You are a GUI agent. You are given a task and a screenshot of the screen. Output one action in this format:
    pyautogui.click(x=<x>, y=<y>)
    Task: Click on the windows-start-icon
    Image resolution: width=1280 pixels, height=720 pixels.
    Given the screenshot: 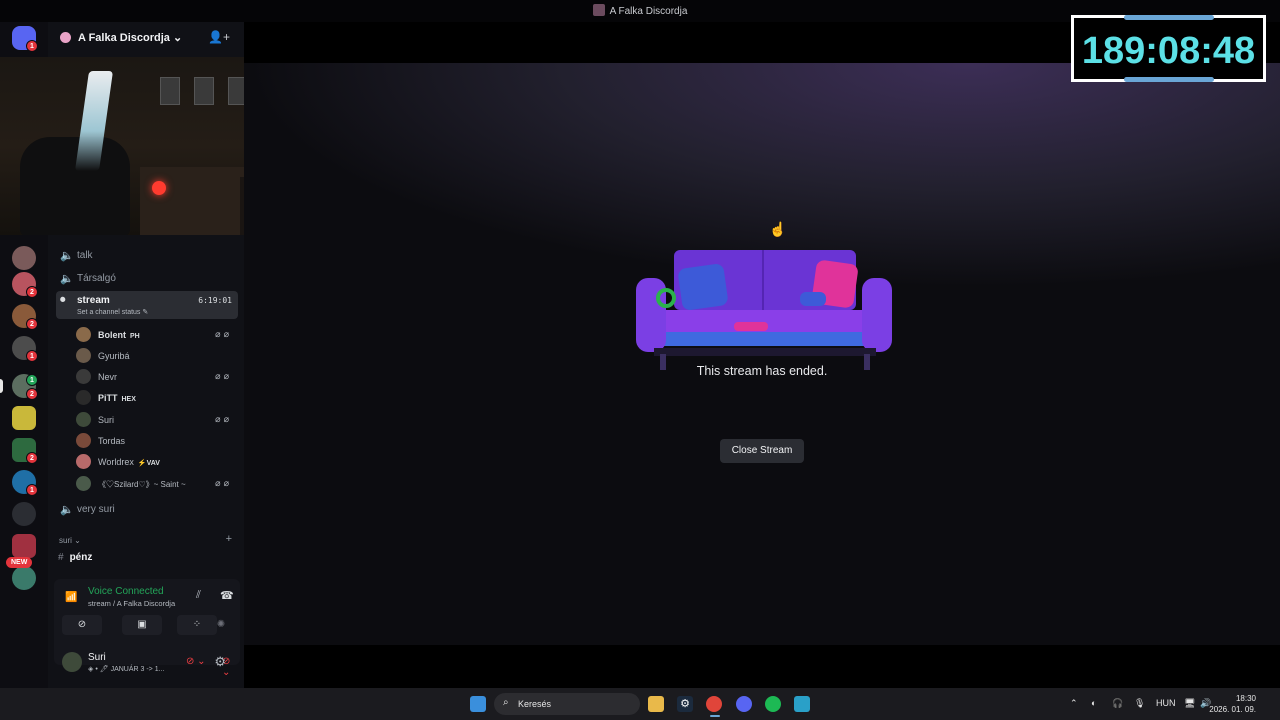 What is the action you would take?
    pyautogui.click(x=478, y=704)
    